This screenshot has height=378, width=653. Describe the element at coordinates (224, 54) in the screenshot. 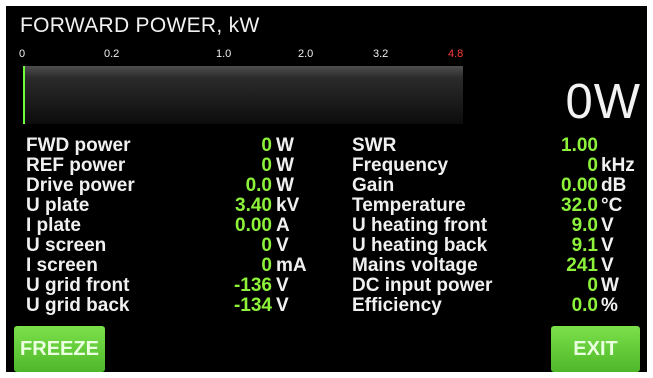

I see `scale-label-2: 1.0` at that location.